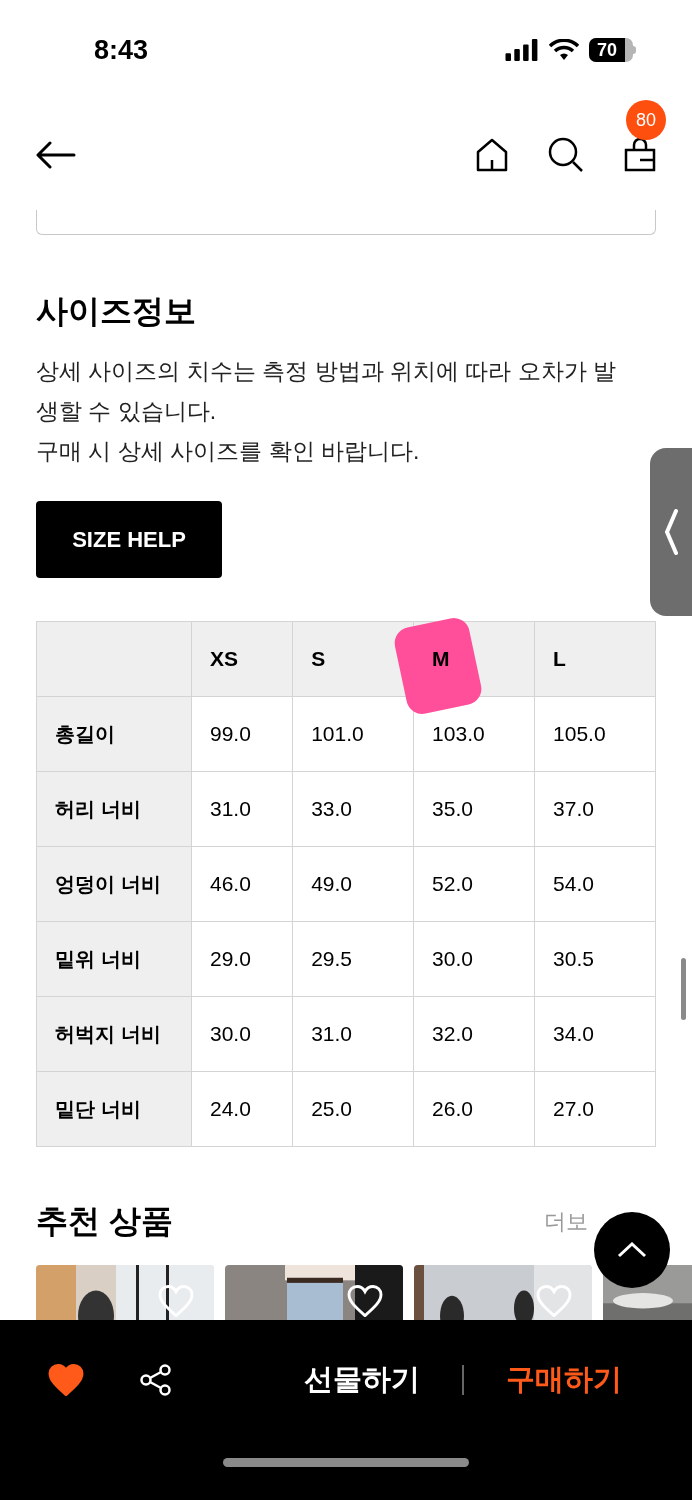 This screenshot has width=692, height=1500. Describe the element at coordinates (474, 809) in the screenshot. I see `table-cell: 35.0` at that location.